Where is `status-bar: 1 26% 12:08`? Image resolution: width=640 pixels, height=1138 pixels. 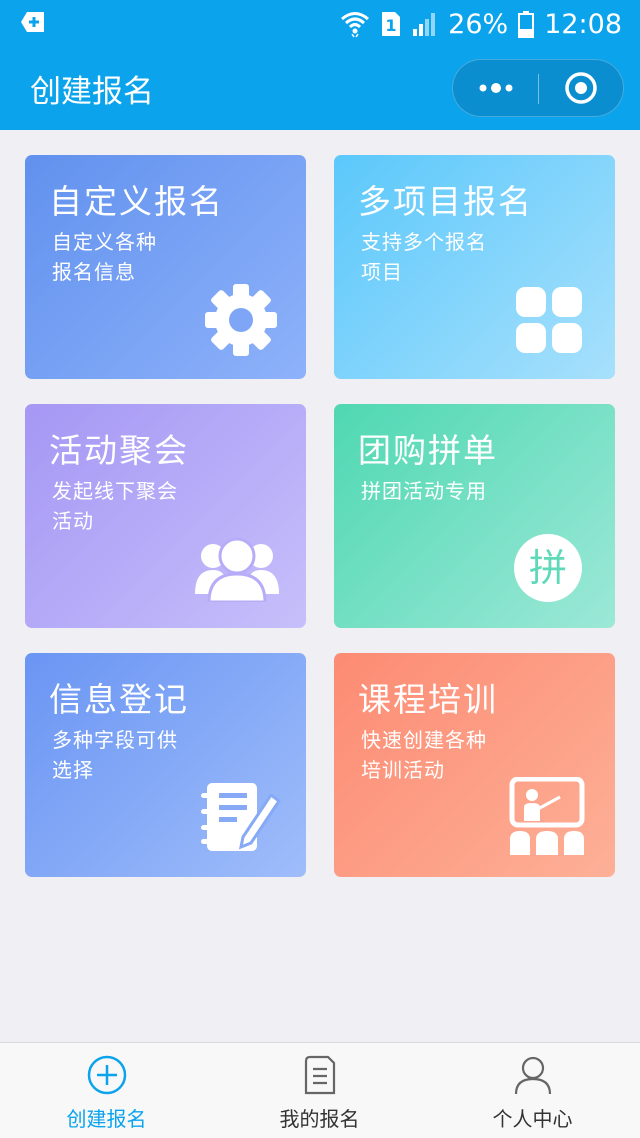 status-bar: 1 26% 12:08 is located at coordinates (320, 24).